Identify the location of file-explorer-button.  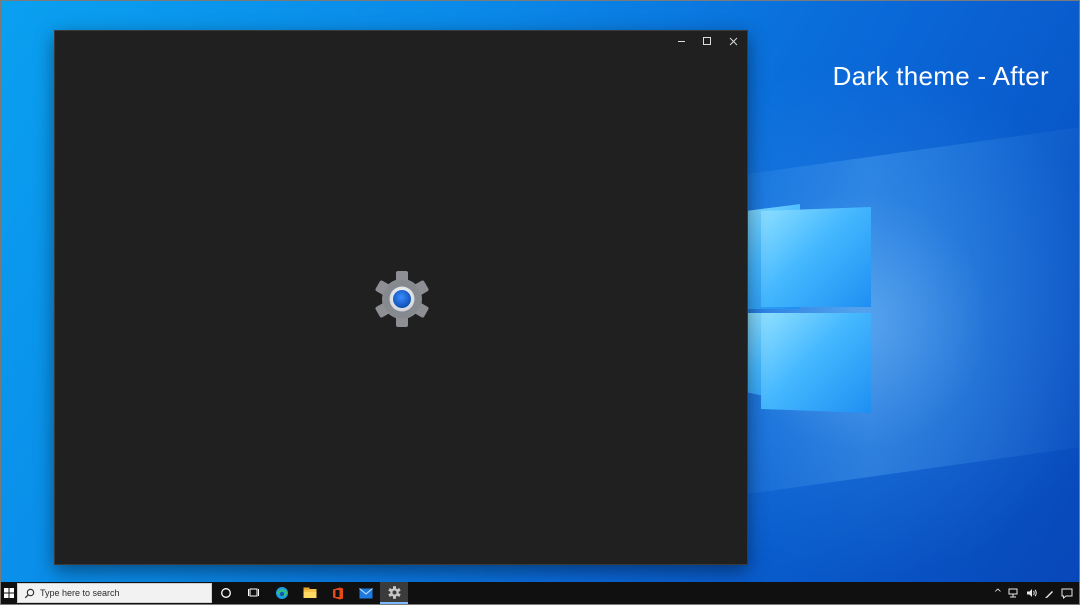
(310, 593).